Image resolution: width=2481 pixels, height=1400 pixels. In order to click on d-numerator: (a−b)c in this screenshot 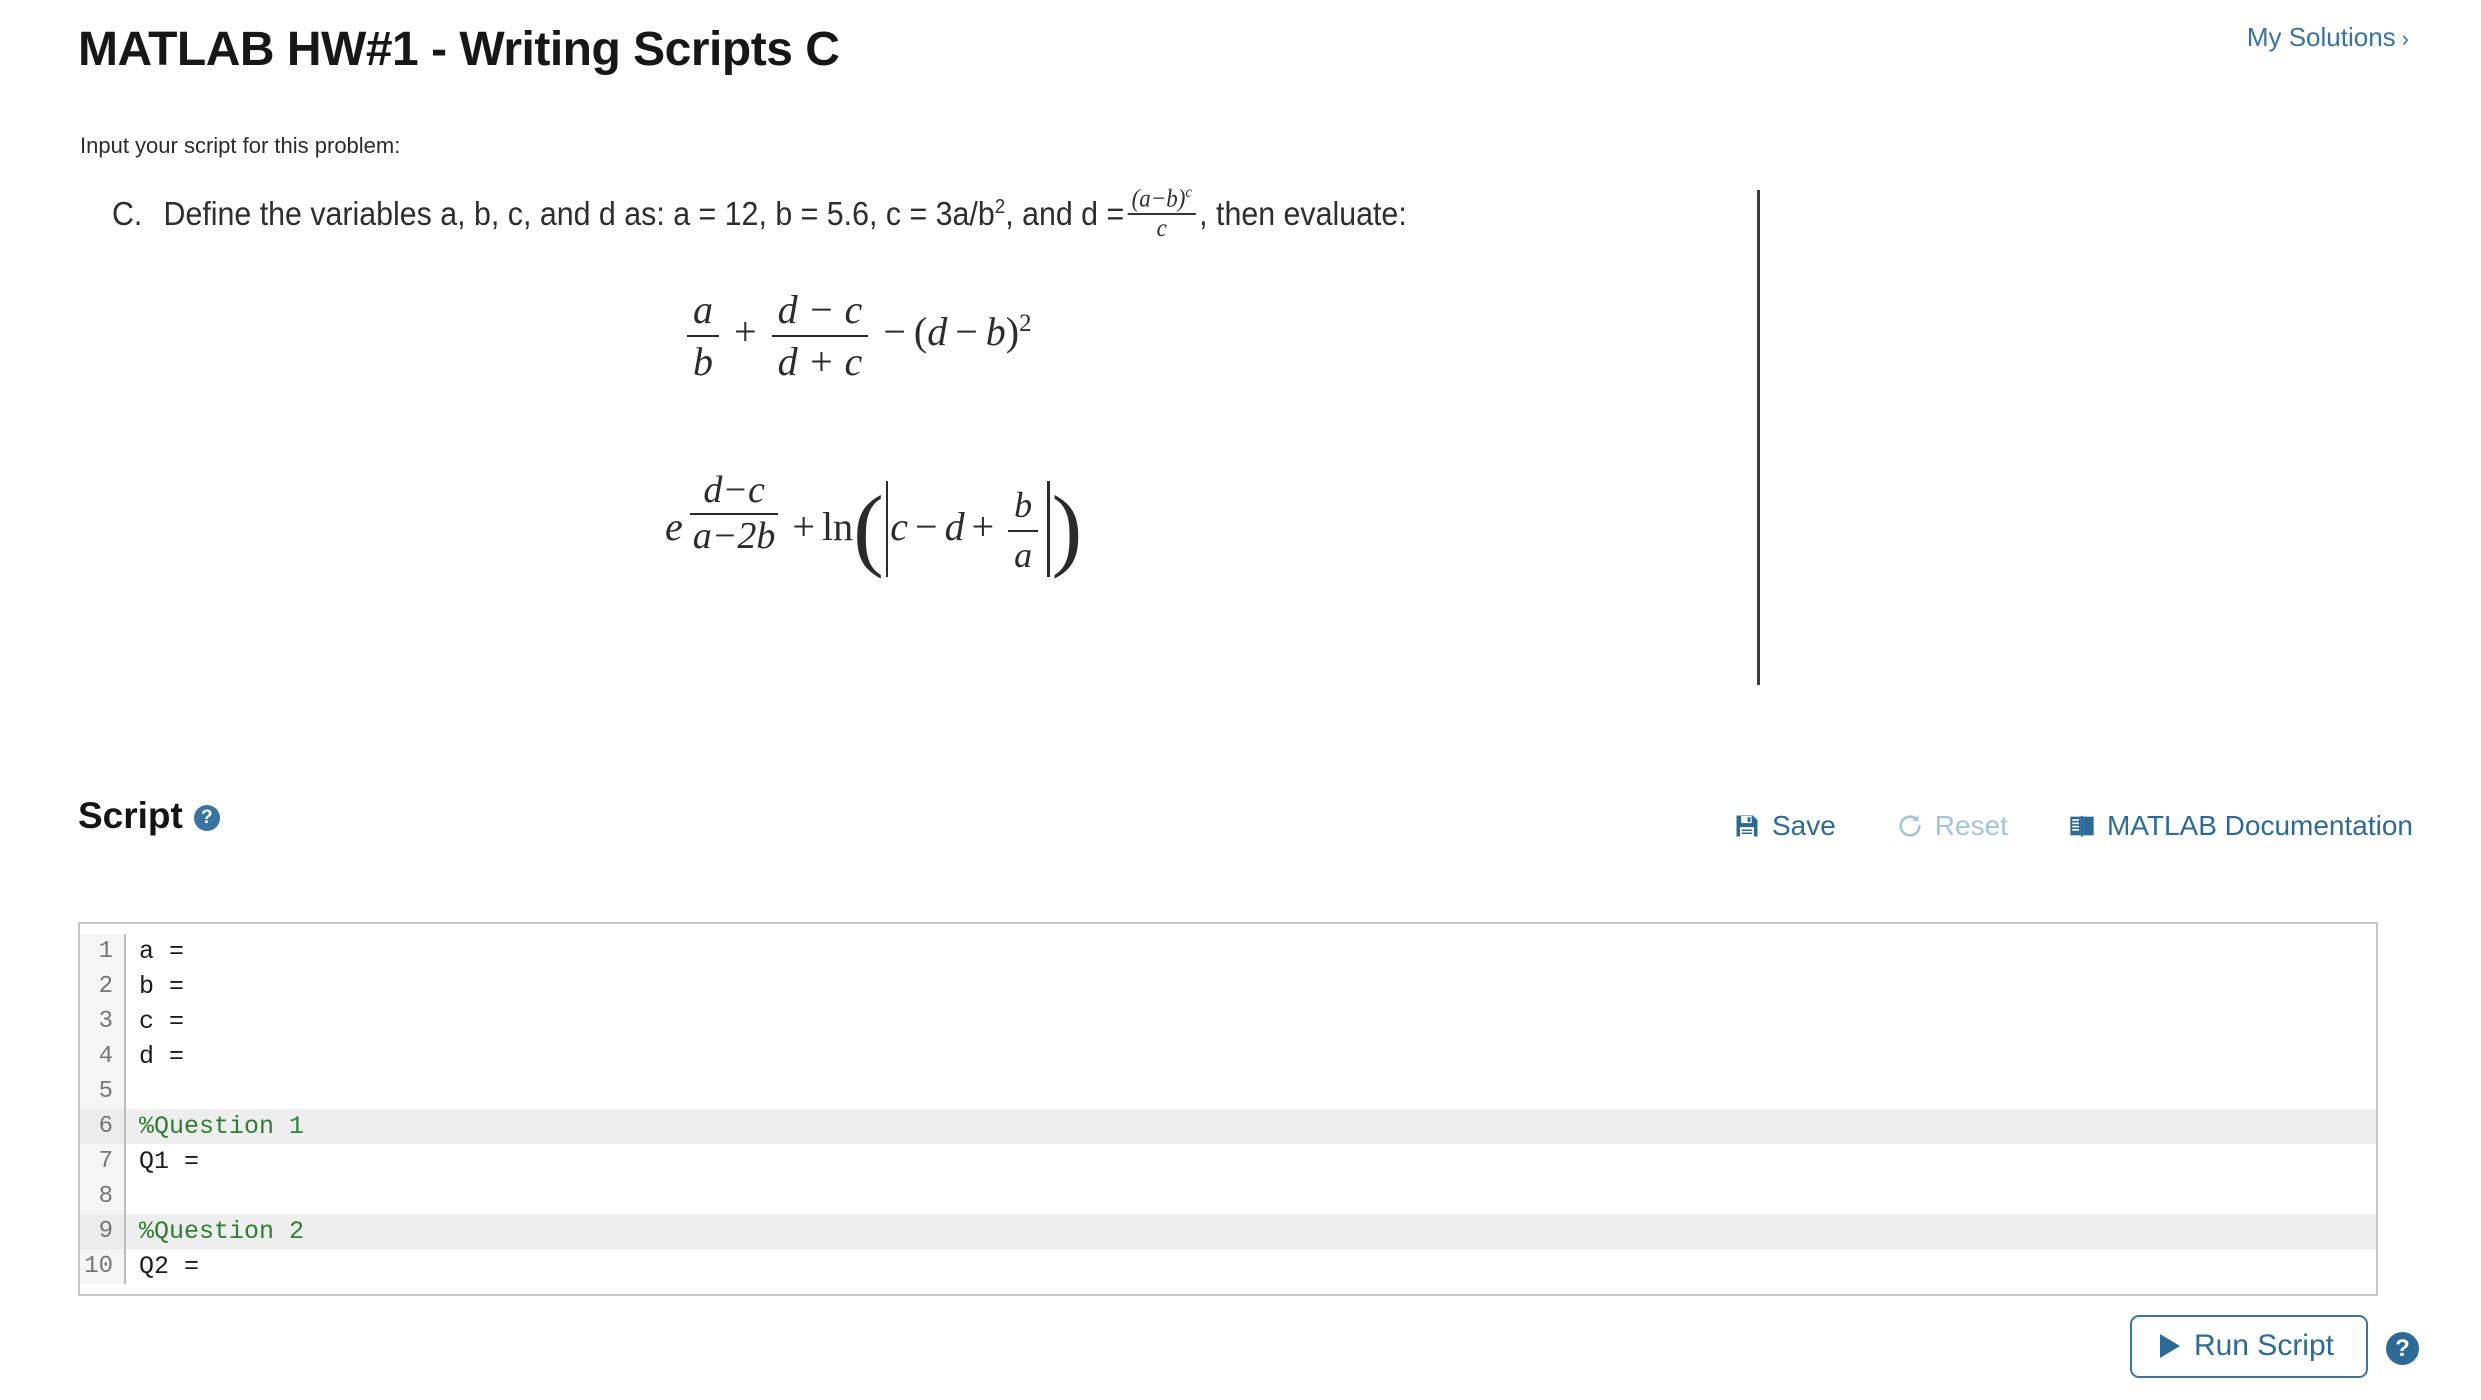, I will do `click(1162, 198)`.